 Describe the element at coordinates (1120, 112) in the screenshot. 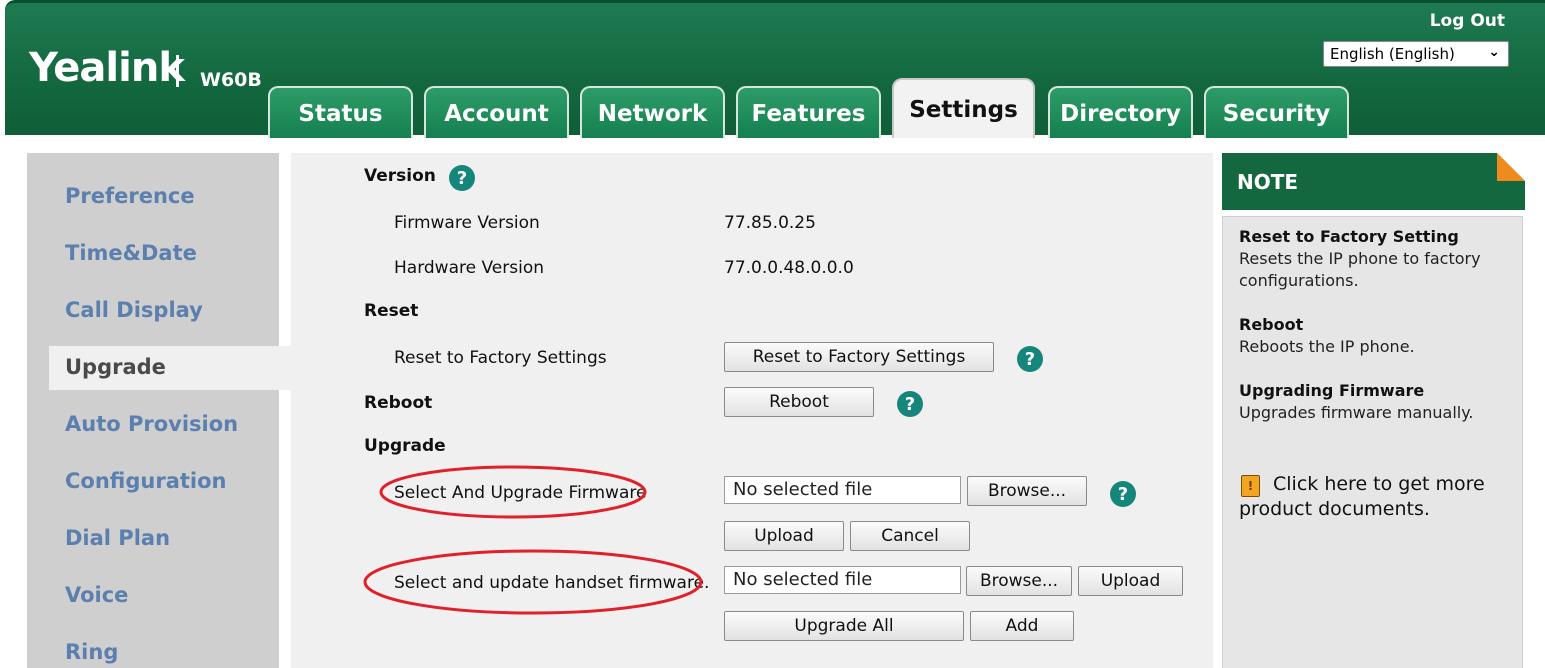

I see `tab-directory: Directory` at that location.